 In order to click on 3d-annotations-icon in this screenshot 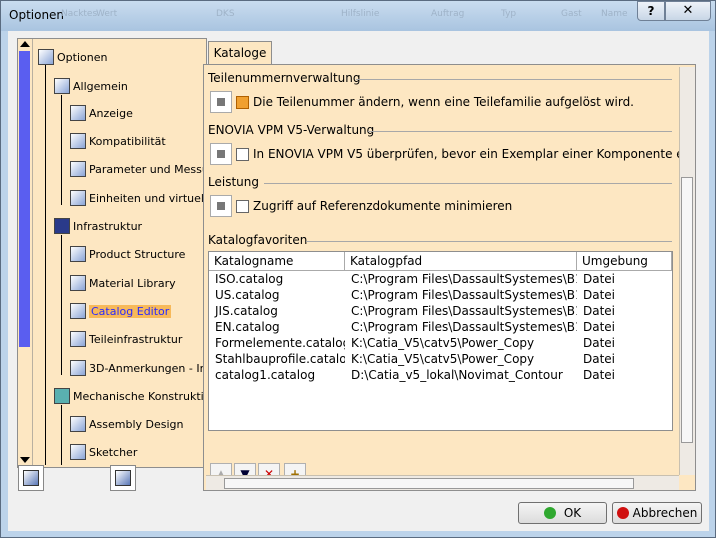, I will do `click(78, 368)`.